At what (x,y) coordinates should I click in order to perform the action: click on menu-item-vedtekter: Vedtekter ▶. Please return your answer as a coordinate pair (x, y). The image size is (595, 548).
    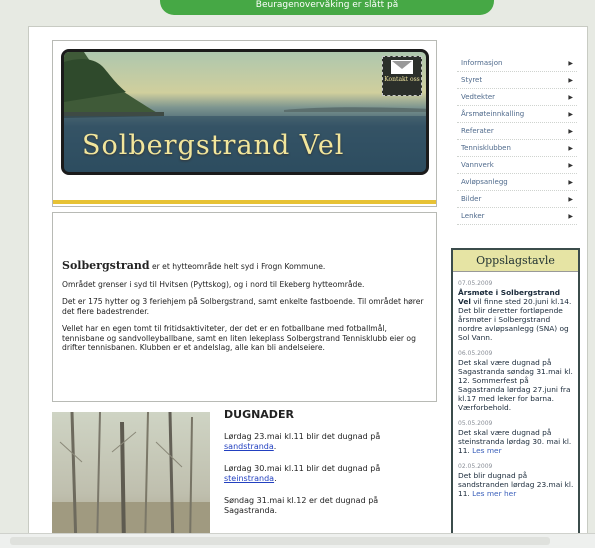
    Looking at the image, I should click on (517, 97).